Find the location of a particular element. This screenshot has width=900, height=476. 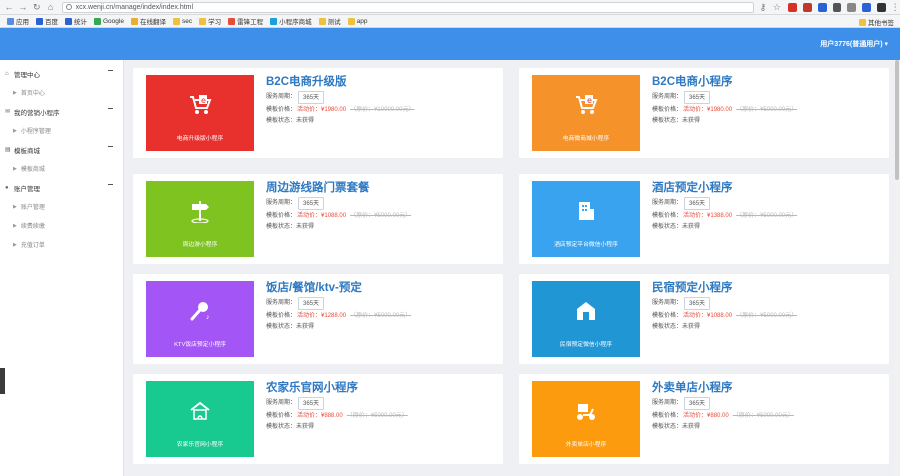

user-menu: 用户3776(普通用户) ▾ is located at coordinates (854, 44).